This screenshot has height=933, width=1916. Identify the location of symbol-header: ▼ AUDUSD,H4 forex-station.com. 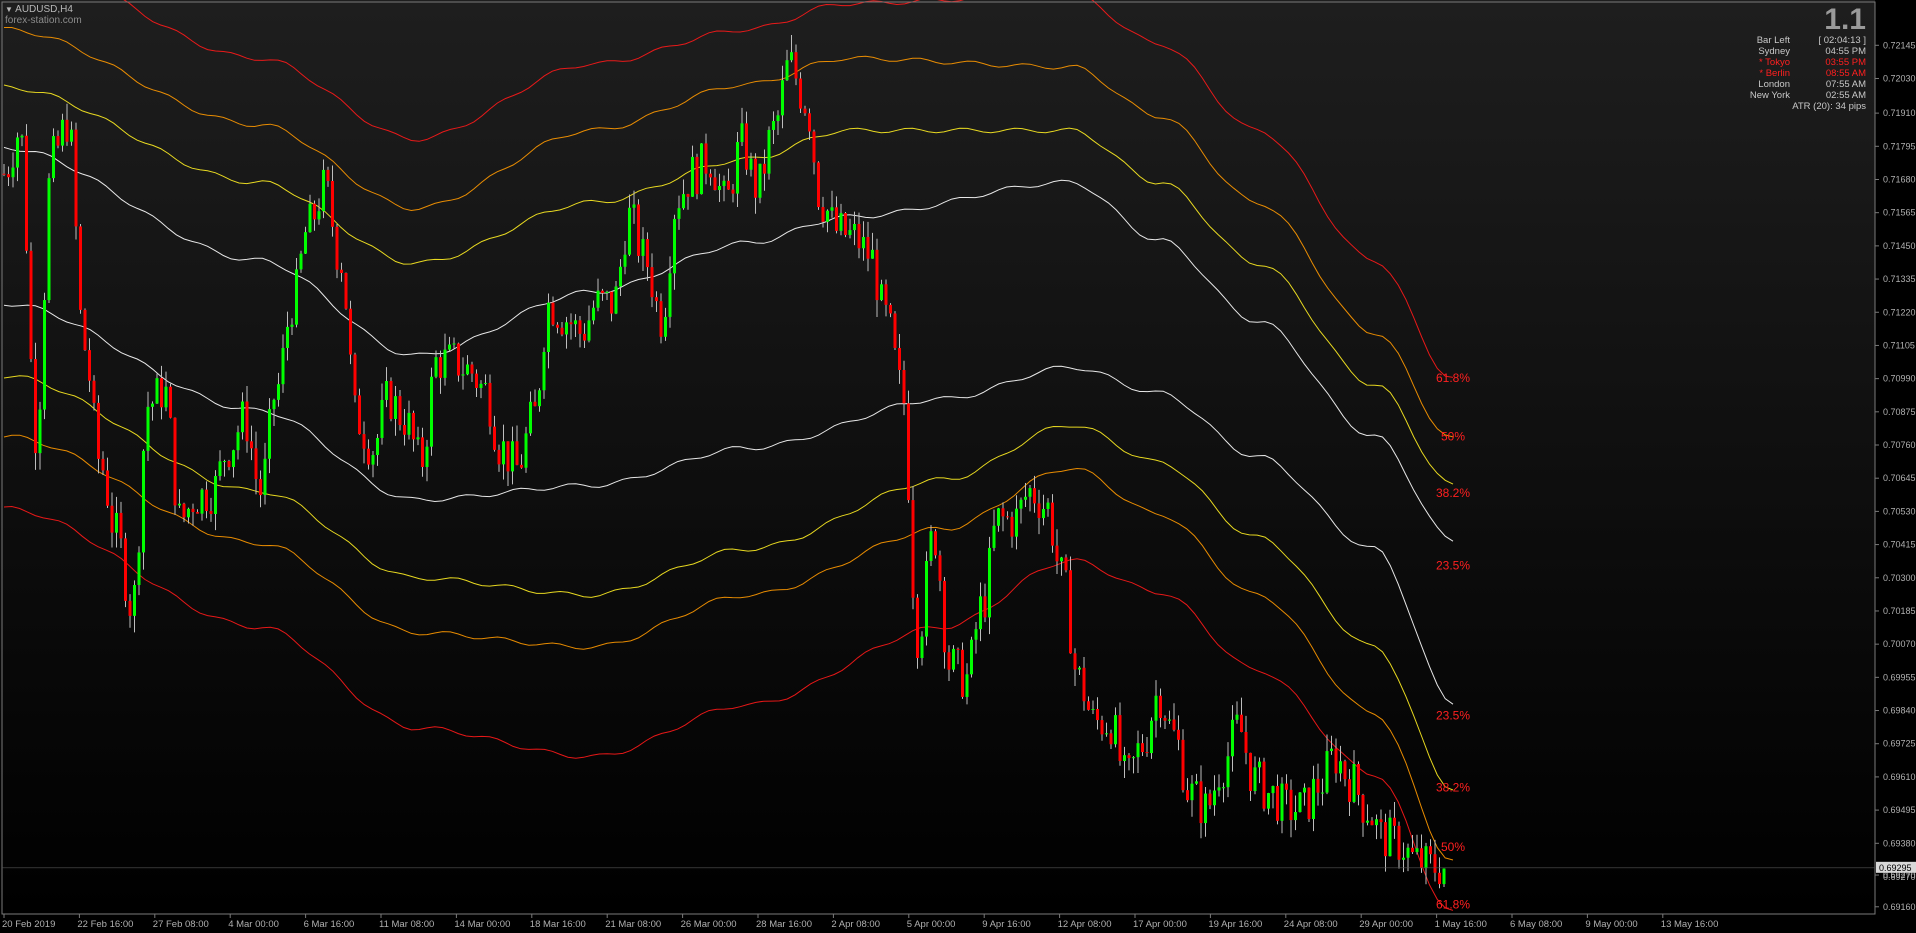
(43, 15).